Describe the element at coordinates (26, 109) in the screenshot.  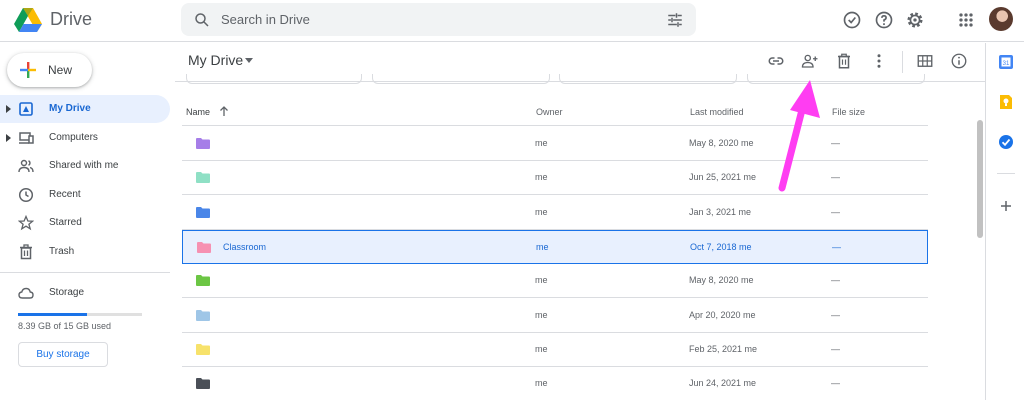
I see `my-drive-icon` at that location.